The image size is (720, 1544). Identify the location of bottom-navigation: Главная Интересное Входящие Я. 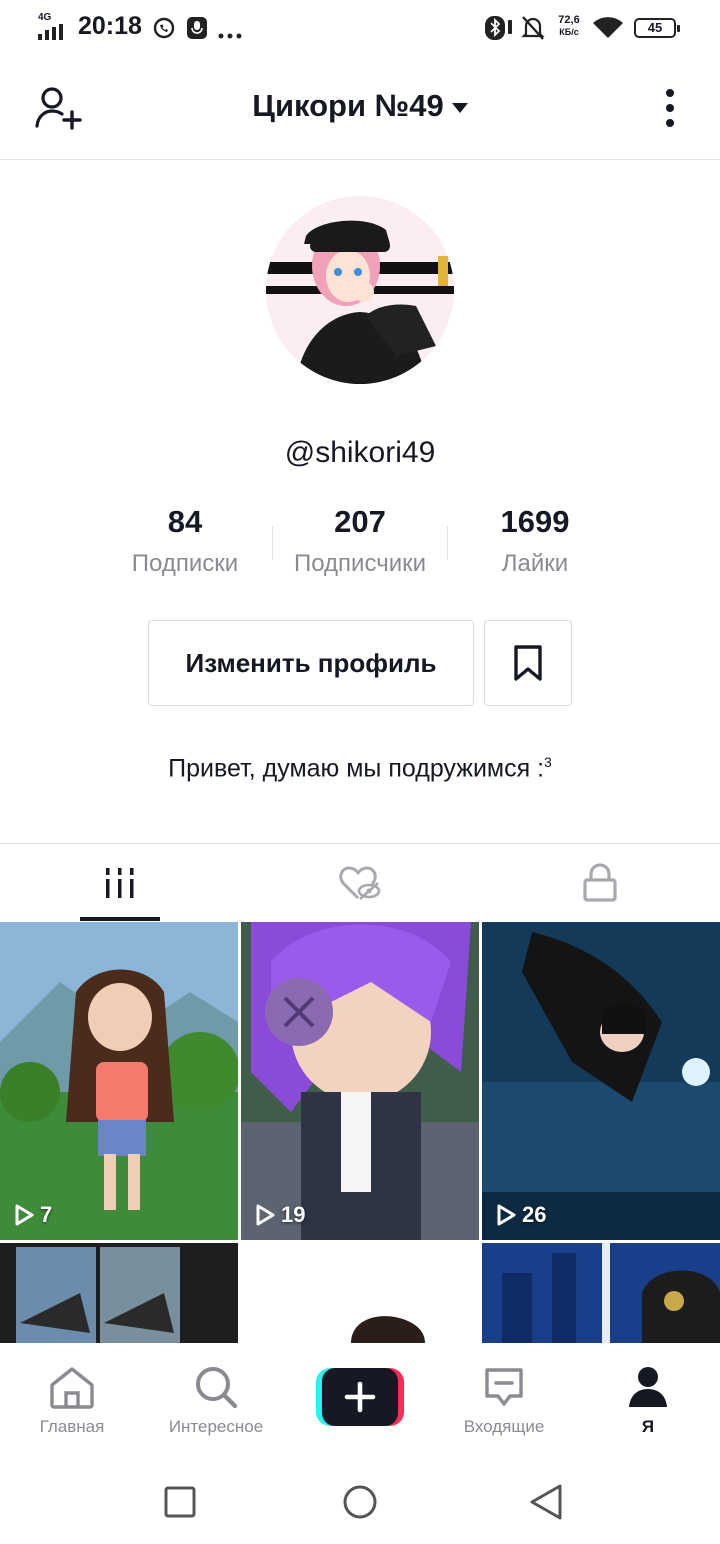
(360, 1400).